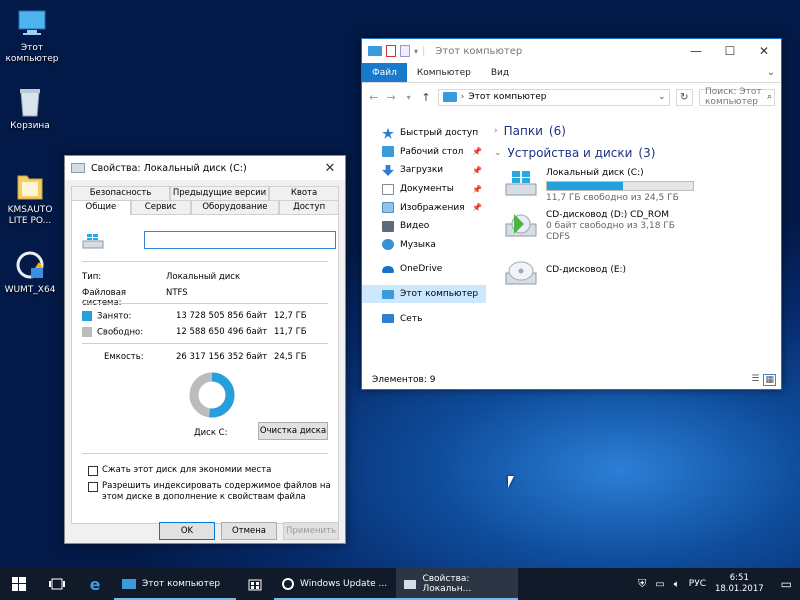  I want to click on free-label: Свободно:, so click(120, 332).